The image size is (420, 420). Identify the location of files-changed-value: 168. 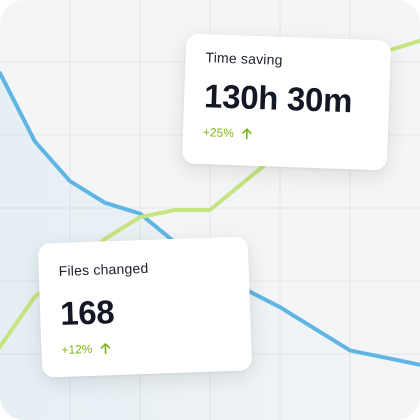
(87, 312).